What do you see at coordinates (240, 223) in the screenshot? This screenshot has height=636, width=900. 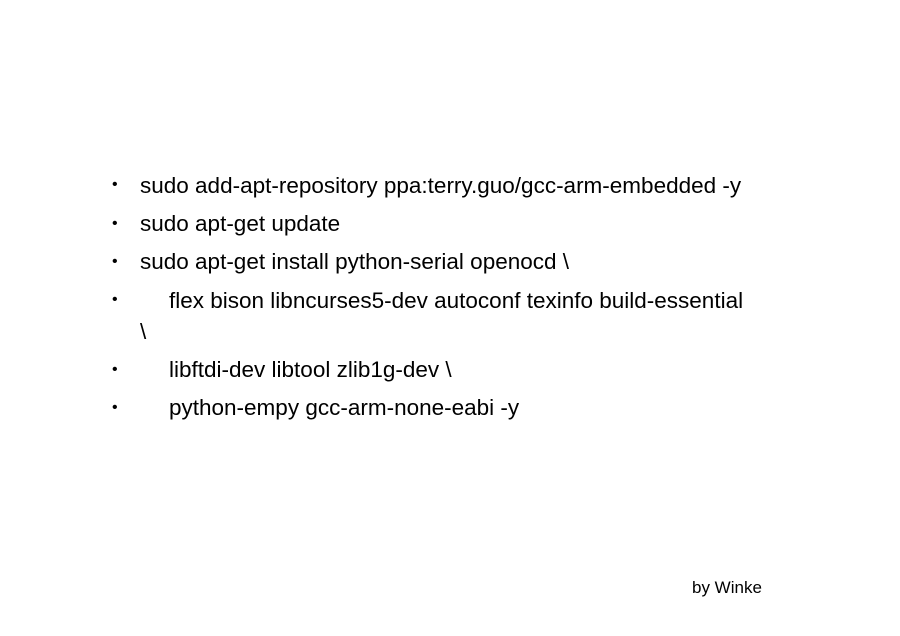 I see `command-text: sudo apt-get update` at bounding box center [240, 223].